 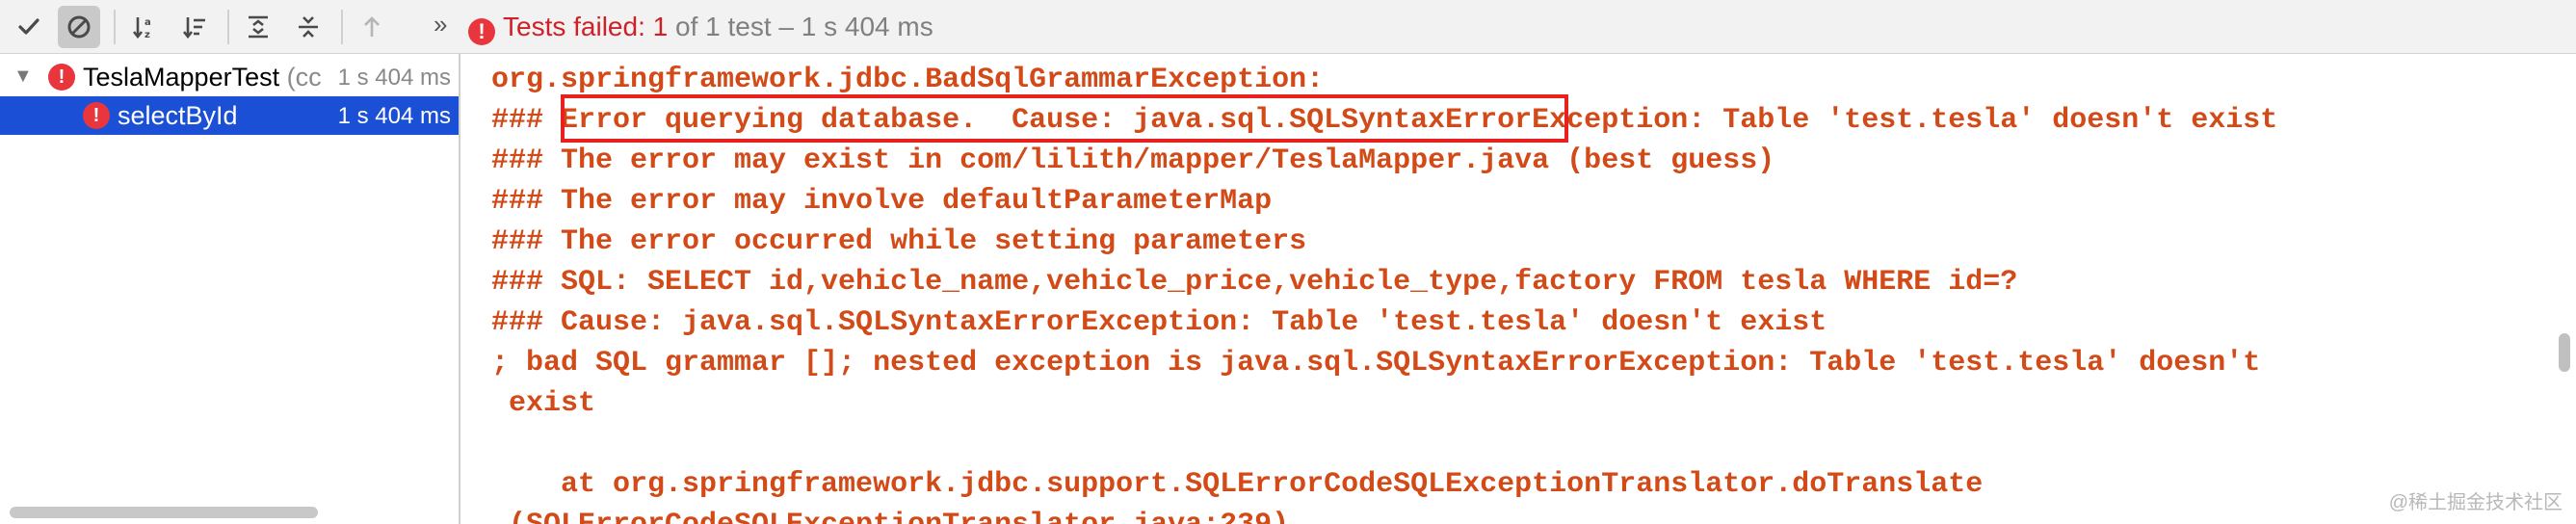 I want to click on tree-item-test-method: ! selectById 1 s 404 ms, so click(x=230, y=115).